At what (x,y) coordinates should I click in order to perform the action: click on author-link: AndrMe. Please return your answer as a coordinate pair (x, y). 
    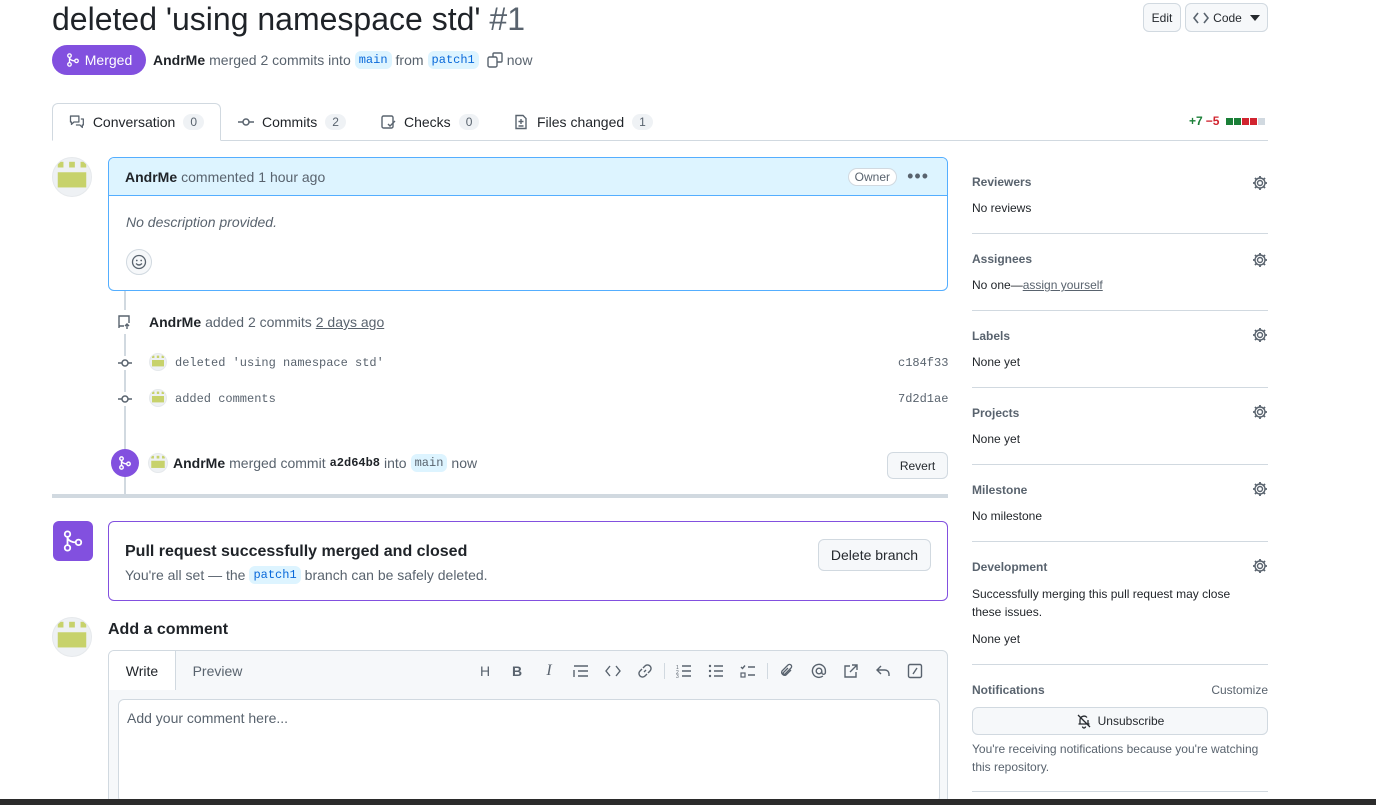
    Looking at the image, I should click on (179, 60).